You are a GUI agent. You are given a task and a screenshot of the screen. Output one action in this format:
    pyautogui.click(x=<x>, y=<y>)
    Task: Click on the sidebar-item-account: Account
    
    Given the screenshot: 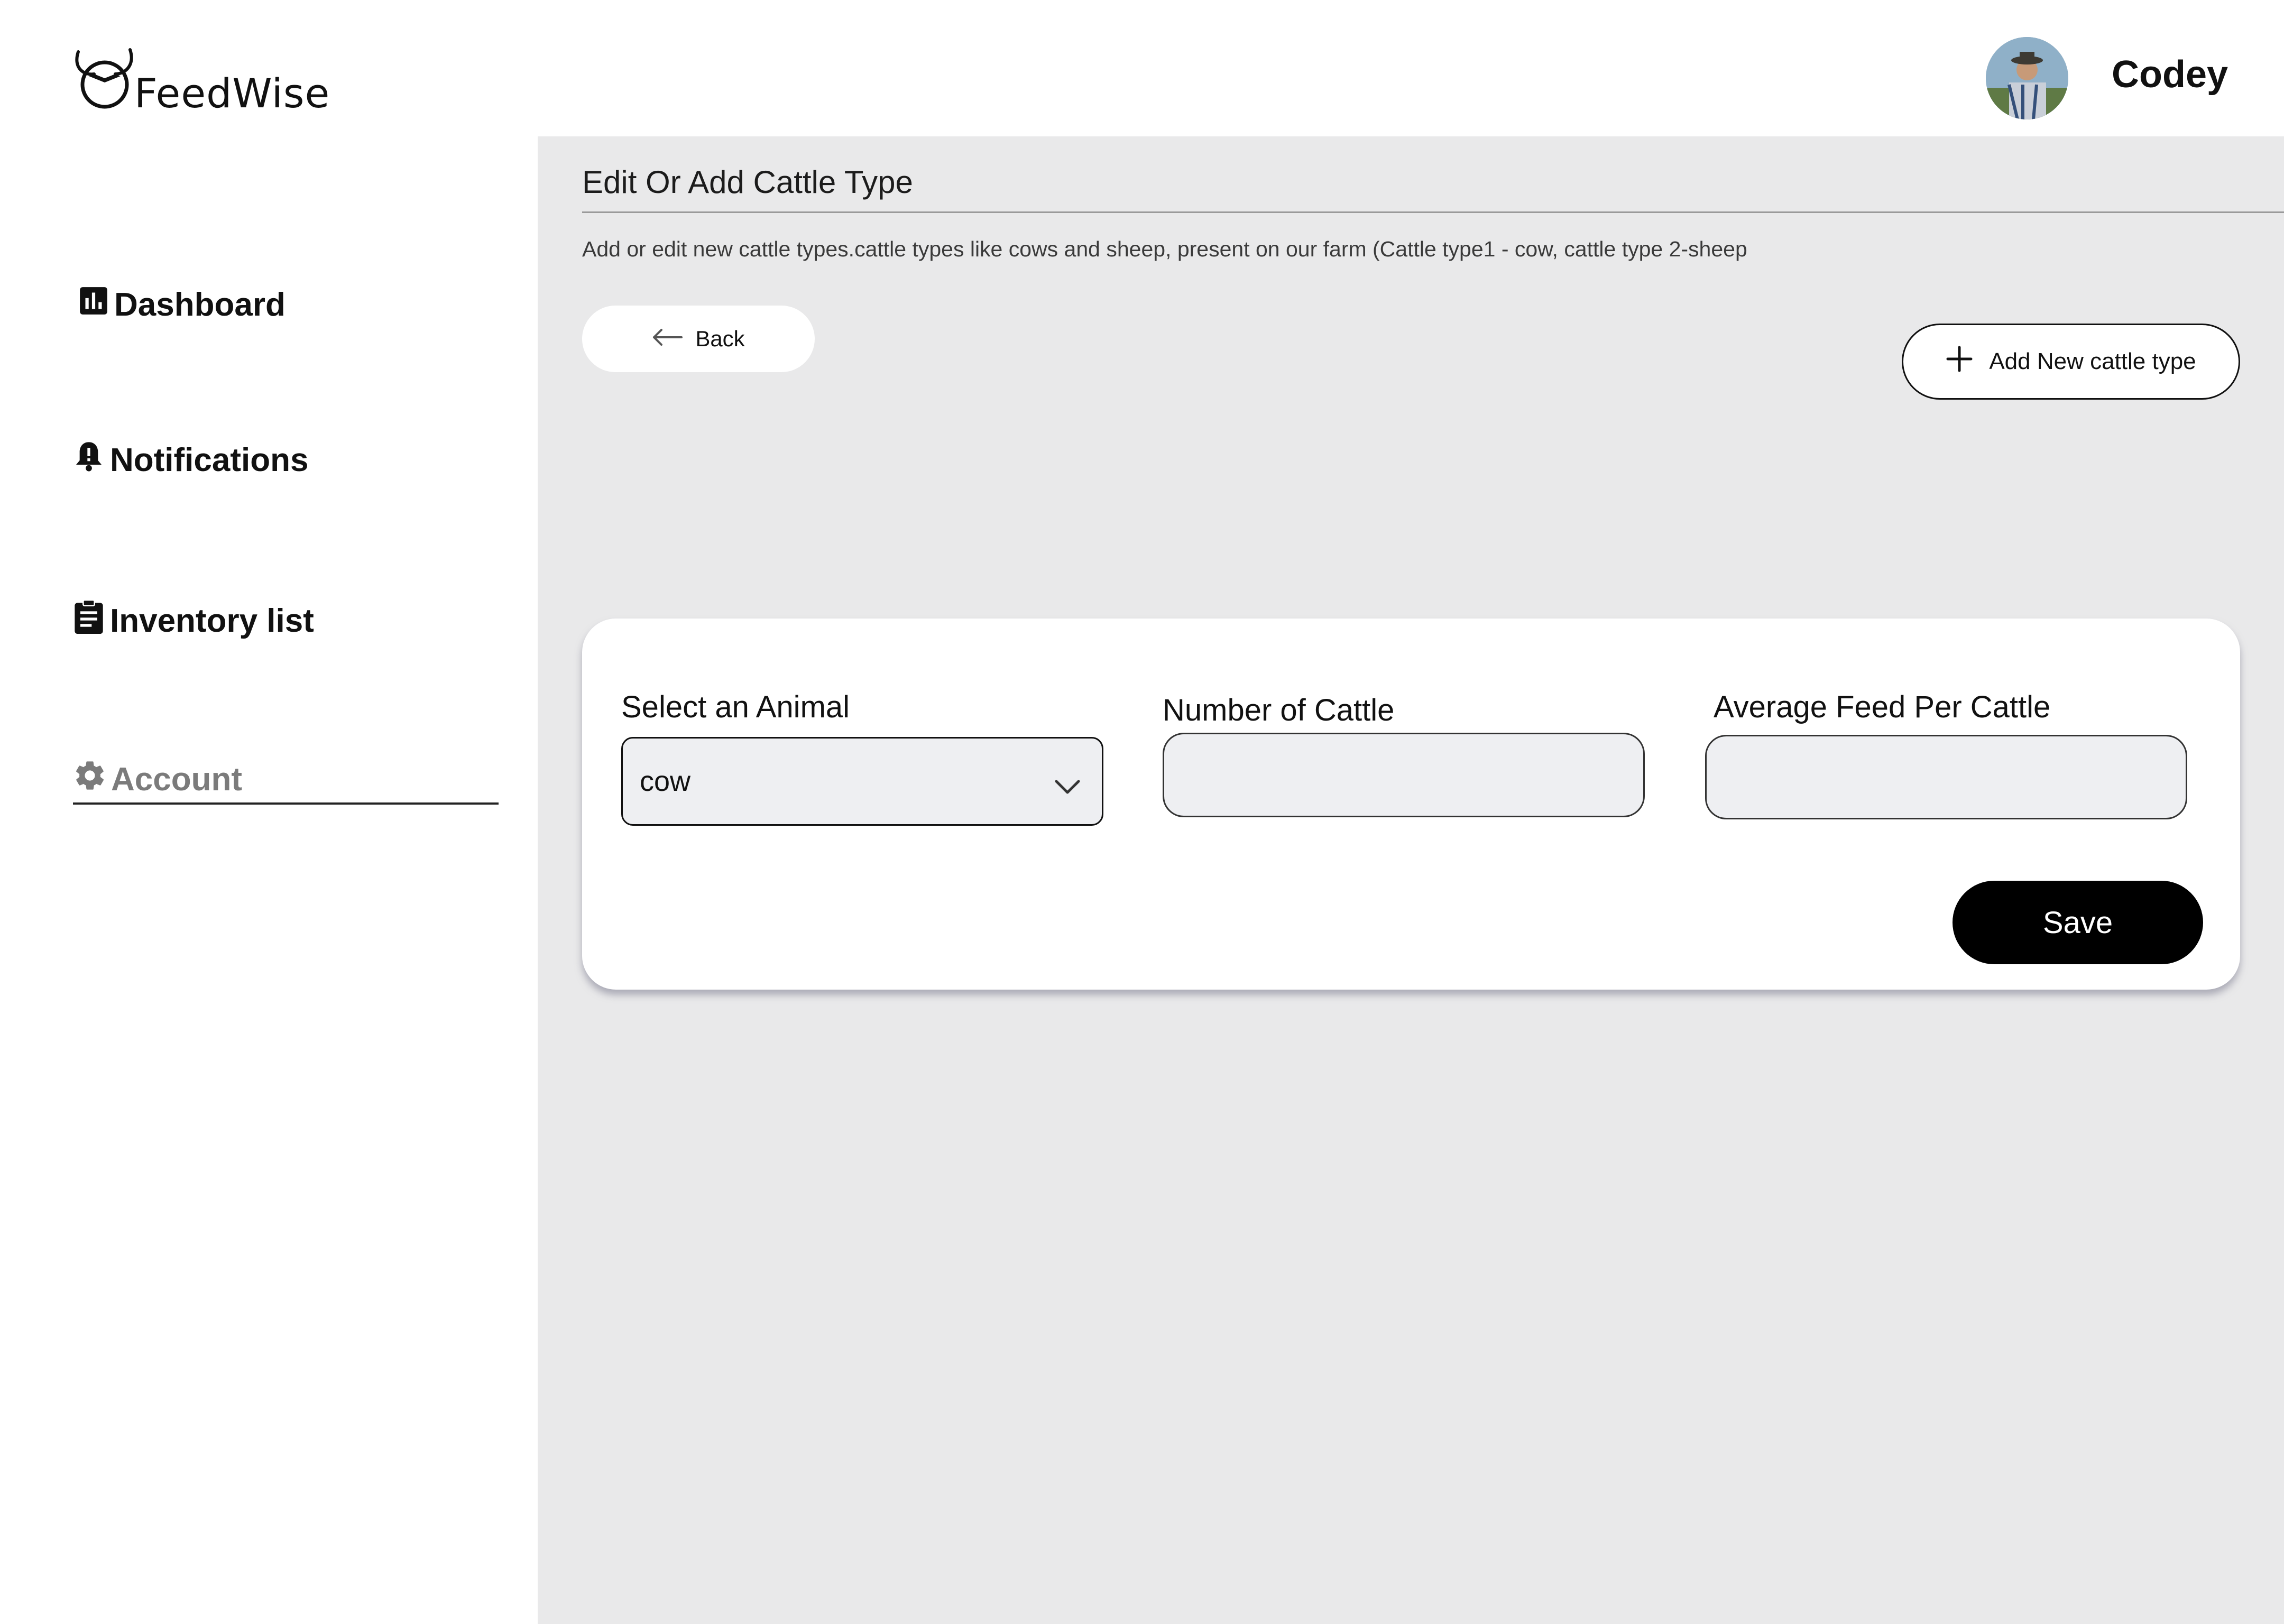 What is the action you would take?
    pyautogui.click(x=157, y=779)
    